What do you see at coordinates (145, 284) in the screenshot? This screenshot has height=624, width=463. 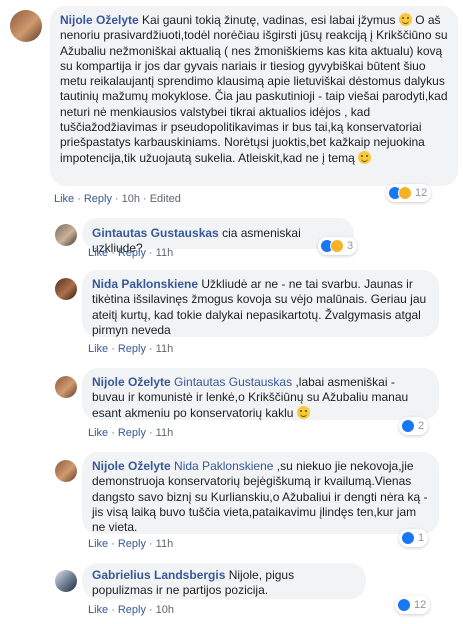 I see `comment-author: Nida Paklonskiene` at bounding box center [145, 284].